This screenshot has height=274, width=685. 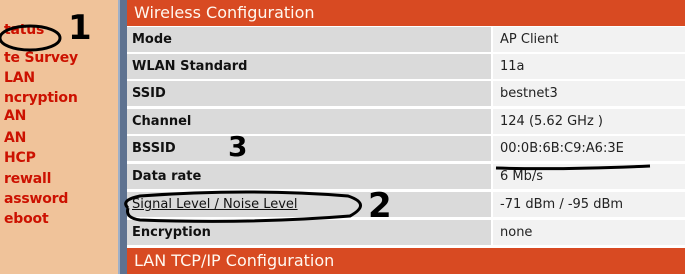 I want to click on table-row: Data rate 6 Mb/s, so click(x=406, y=176).